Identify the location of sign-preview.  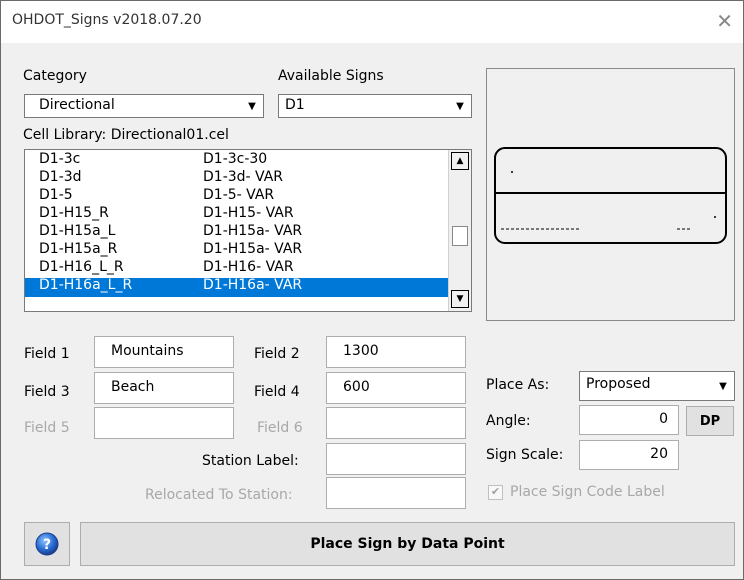
(610, 194).